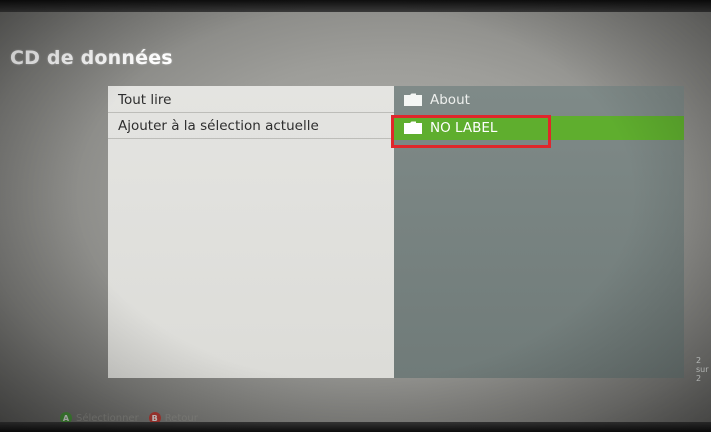  I want to click on folder-item-about: About, so click(539, 100).